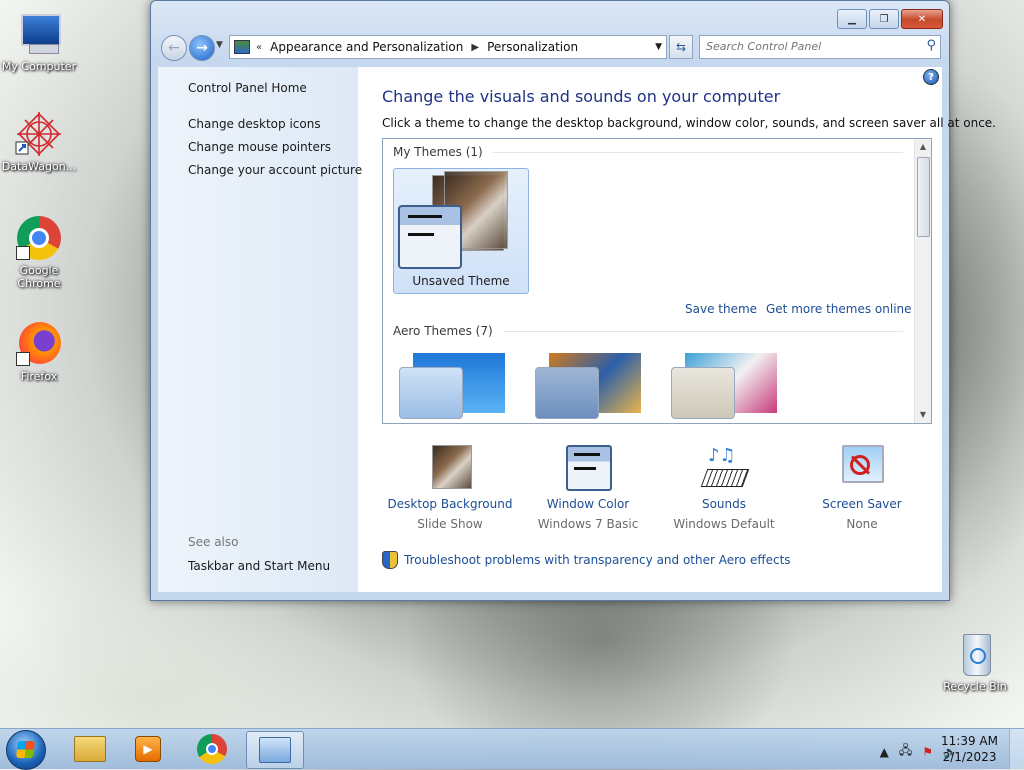 This screenshot has width=1024, height=770. I want to click on close-icon: ✕, so click(922, 19).